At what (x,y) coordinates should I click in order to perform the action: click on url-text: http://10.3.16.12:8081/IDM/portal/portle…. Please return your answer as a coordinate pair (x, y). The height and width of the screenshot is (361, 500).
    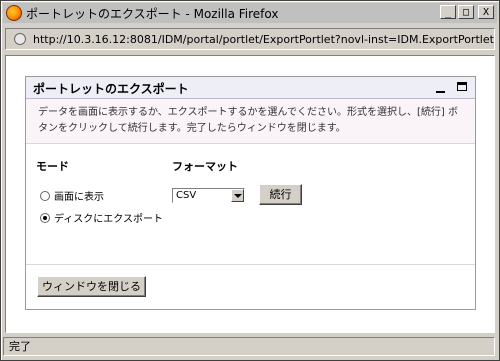
    Looking at the image, I should click on (263, 39).